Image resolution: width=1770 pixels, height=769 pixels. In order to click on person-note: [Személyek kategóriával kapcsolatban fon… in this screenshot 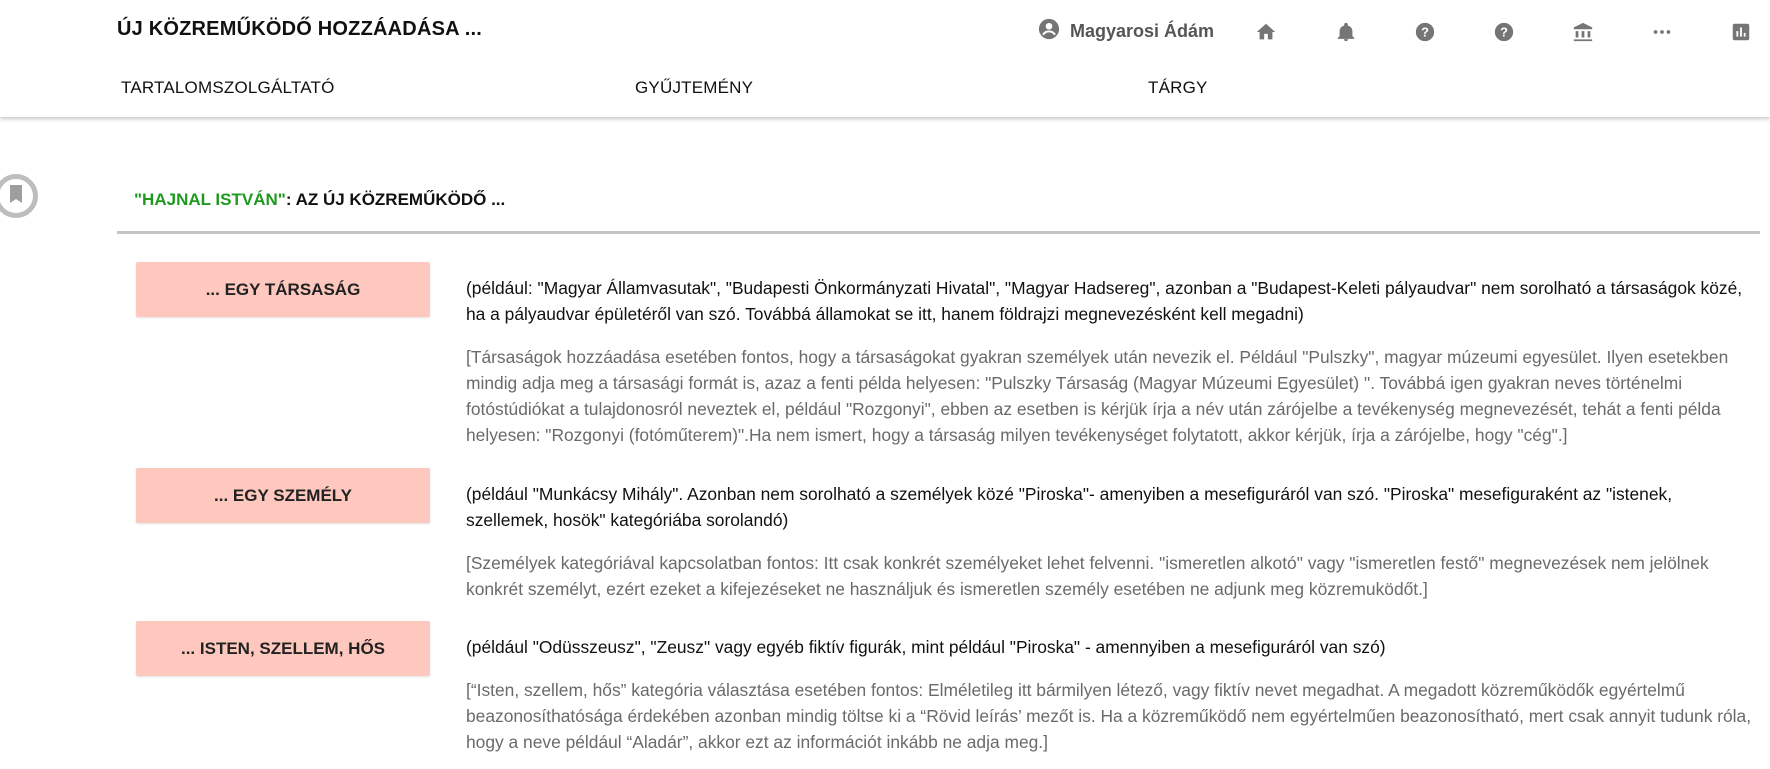, I will do `click(1087, 576)`.